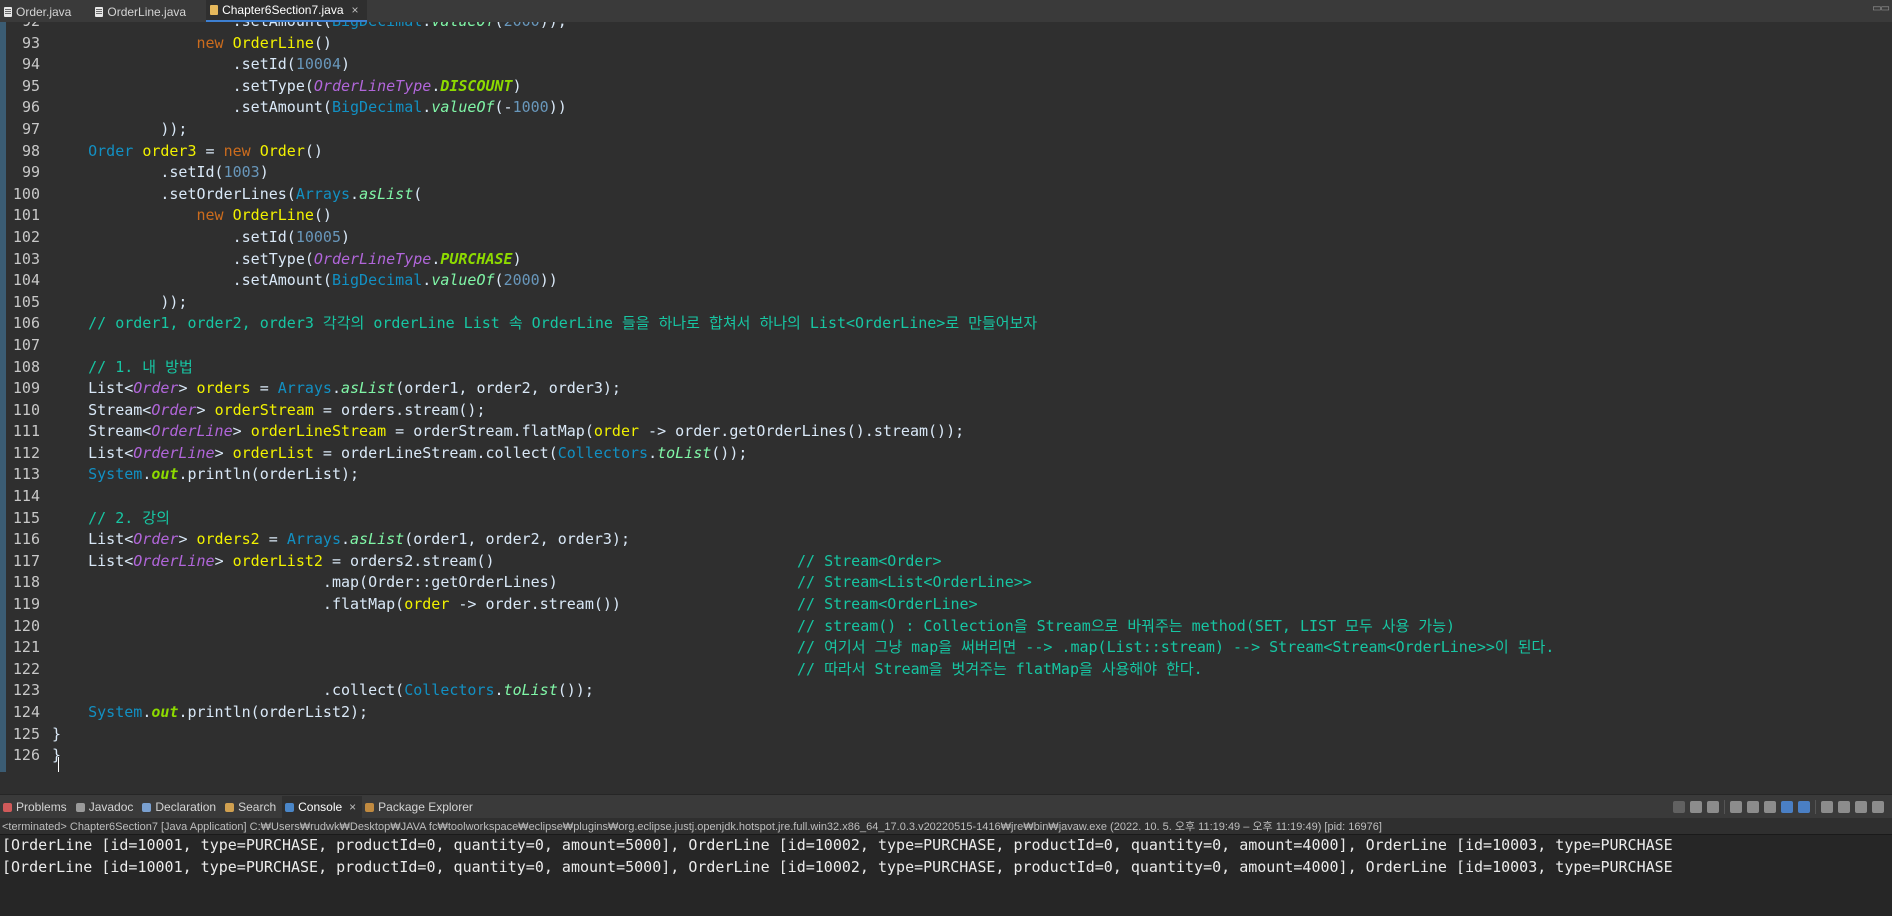  What do you see at coordinates (26, 474) in the screenshot?
I see `line-number: 113` at bounding box center [26, 474].